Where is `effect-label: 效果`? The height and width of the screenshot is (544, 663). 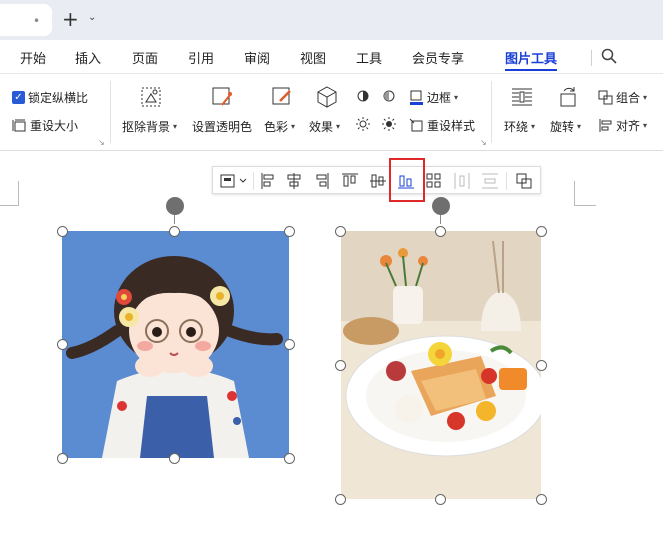 effect-label: 效果 is located at coordinates (321, 127).